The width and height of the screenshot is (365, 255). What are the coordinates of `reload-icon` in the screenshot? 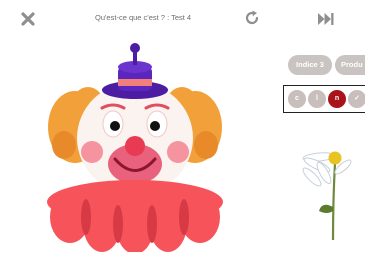 It's located at (252, 17).